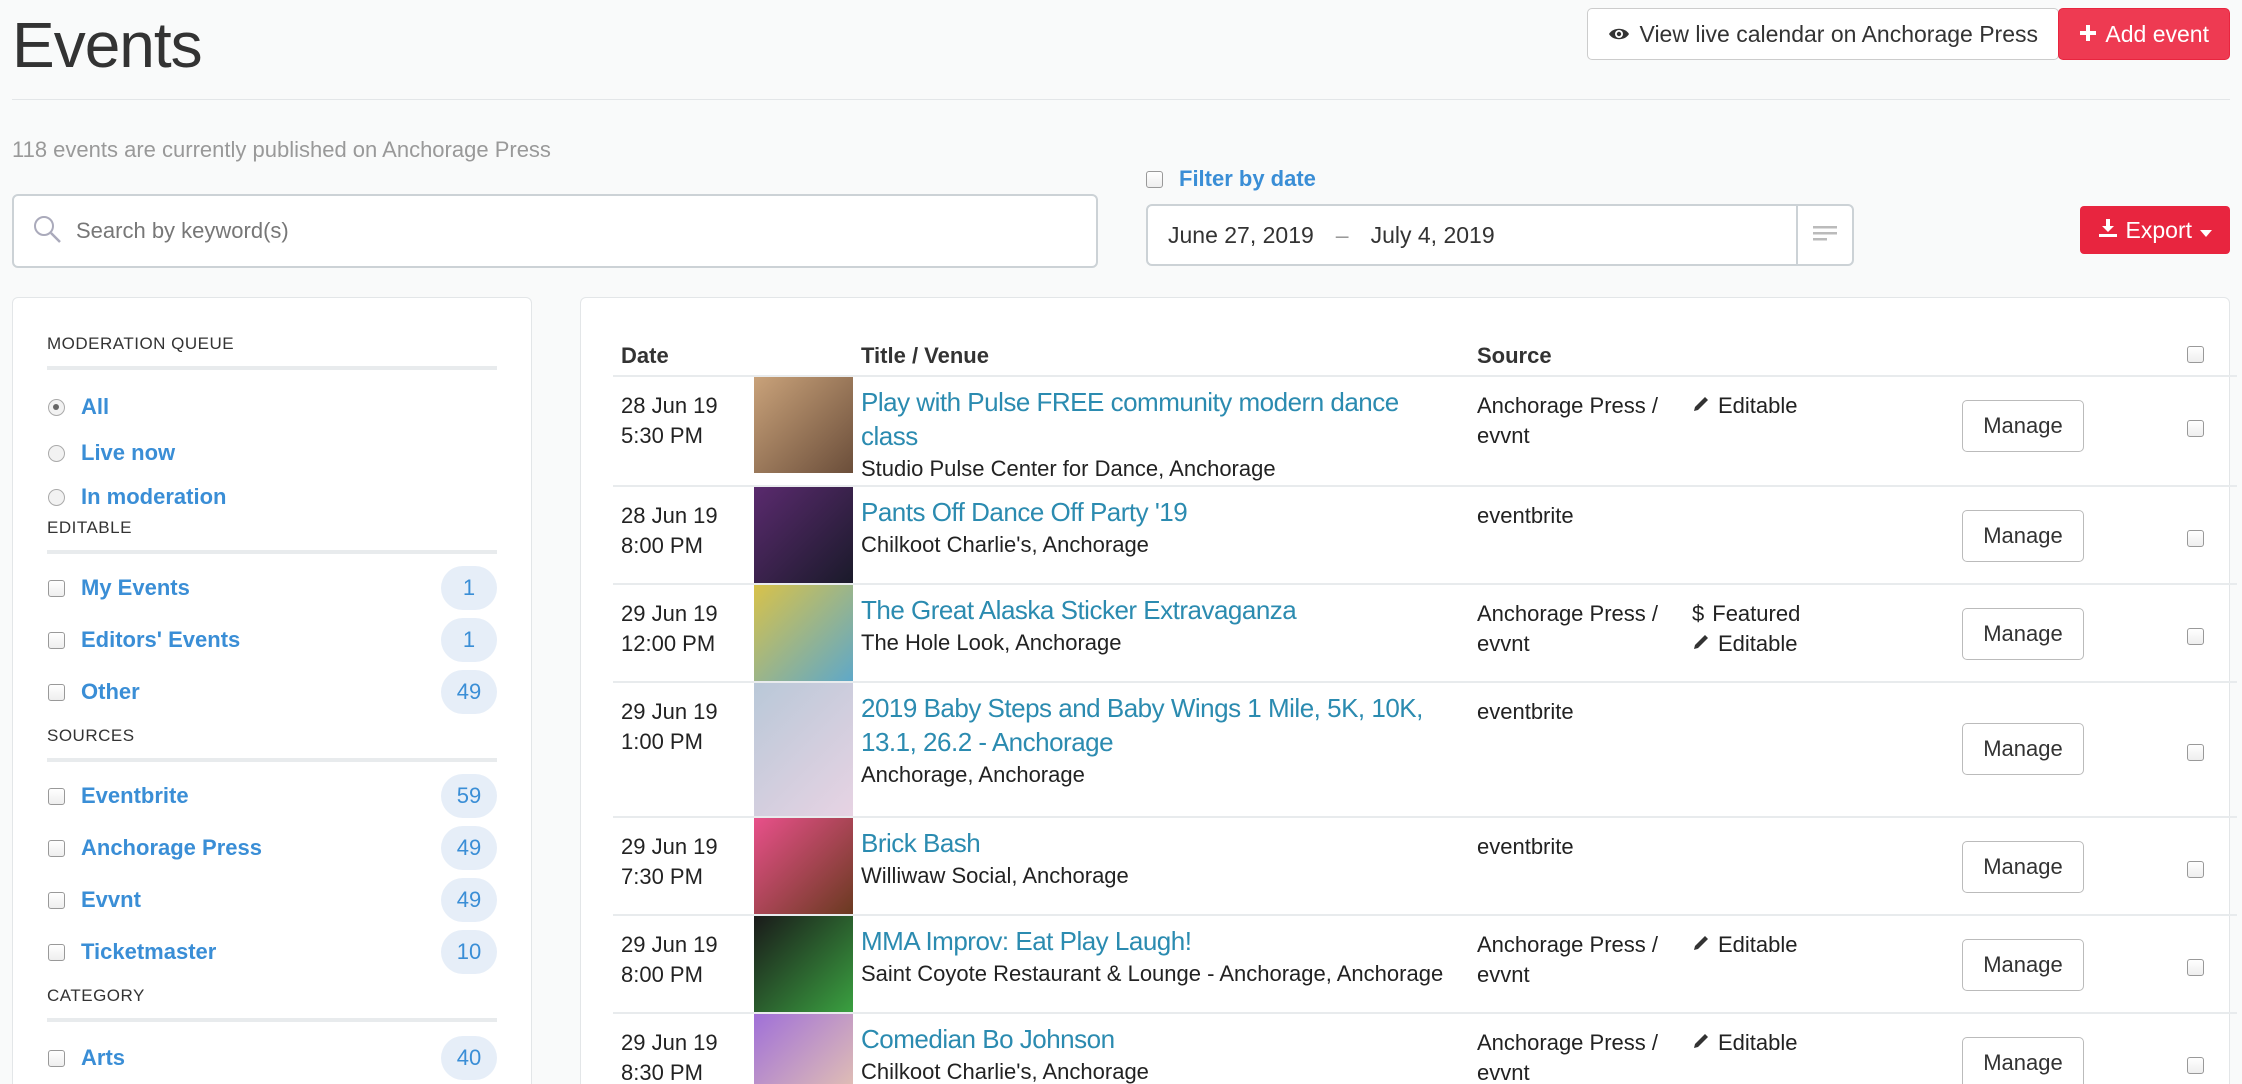  What do you see at coordinates (1819, 1043) in the screenshot?
I see `editable-flag: Editable` at bounding box center [1819, 1043].